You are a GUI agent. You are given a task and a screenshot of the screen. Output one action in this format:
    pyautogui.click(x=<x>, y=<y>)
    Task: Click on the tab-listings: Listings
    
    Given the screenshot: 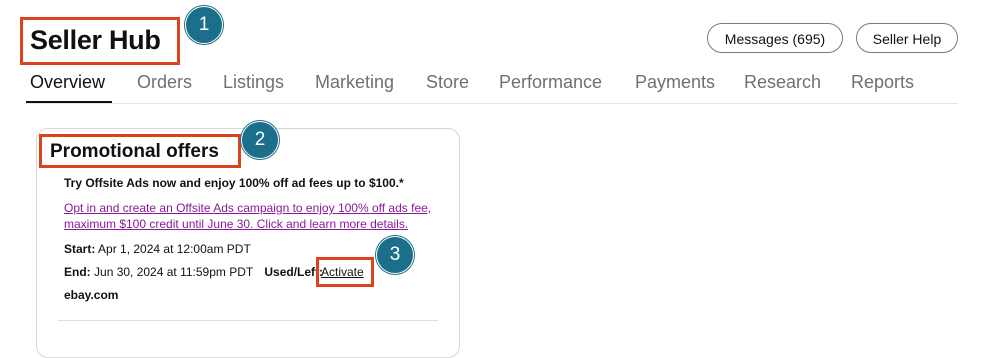 What is the action you would take?
    pyautogui.click(x=253, y=82)
    